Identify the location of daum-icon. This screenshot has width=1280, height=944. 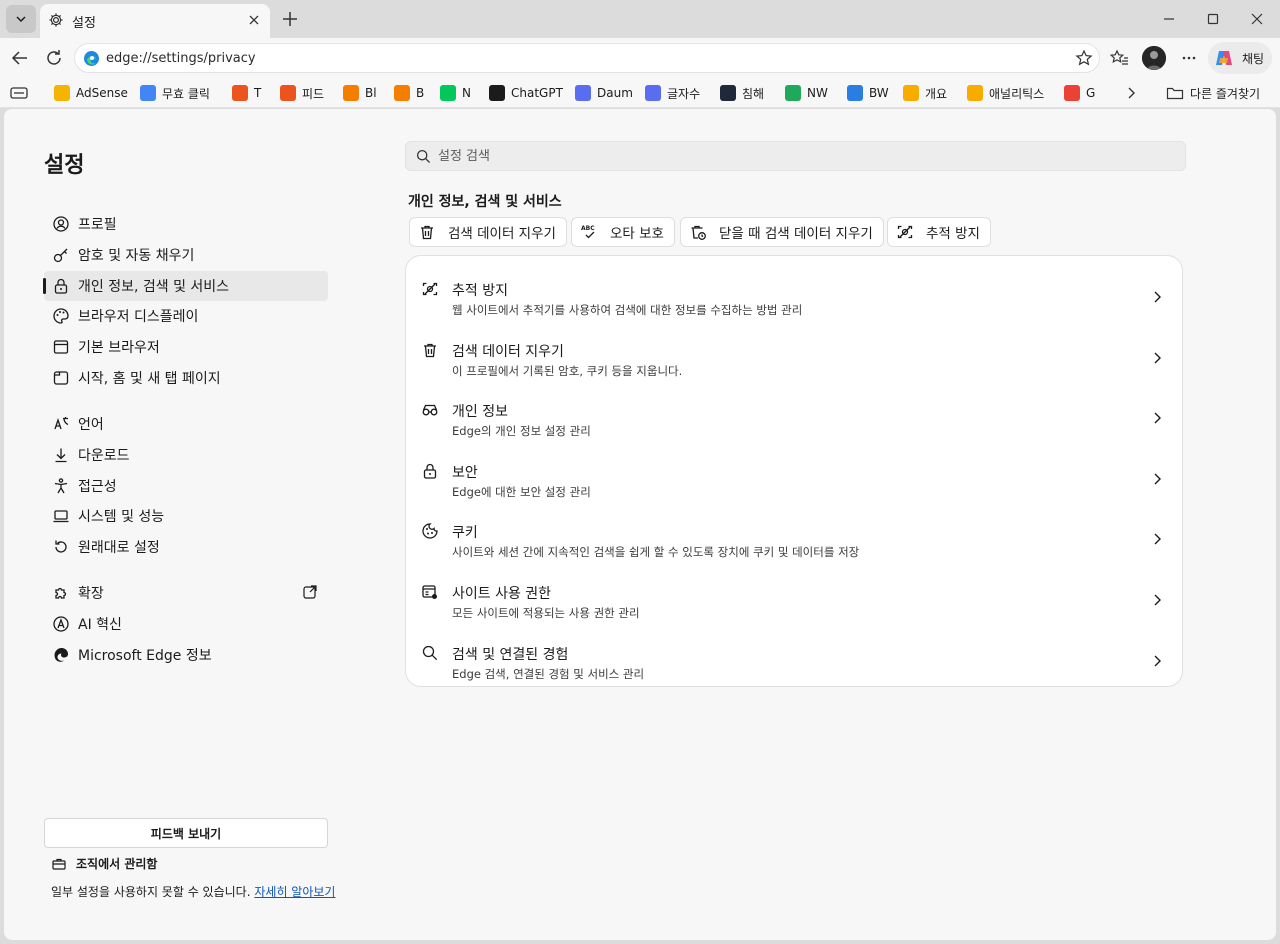
(583, 93).